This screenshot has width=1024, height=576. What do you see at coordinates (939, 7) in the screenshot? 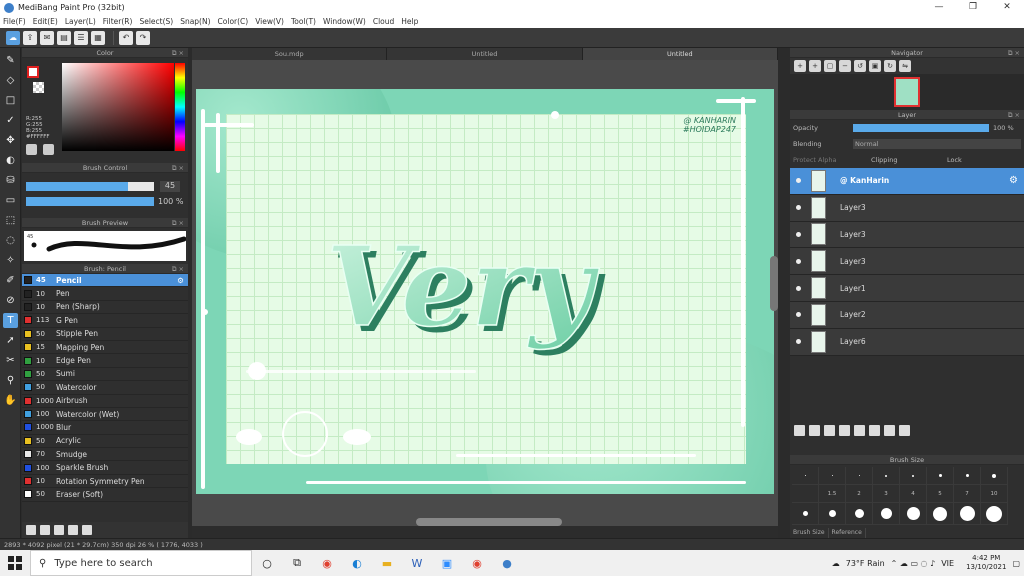
I see `minimize-button: —` at bounding box center [939, 7].